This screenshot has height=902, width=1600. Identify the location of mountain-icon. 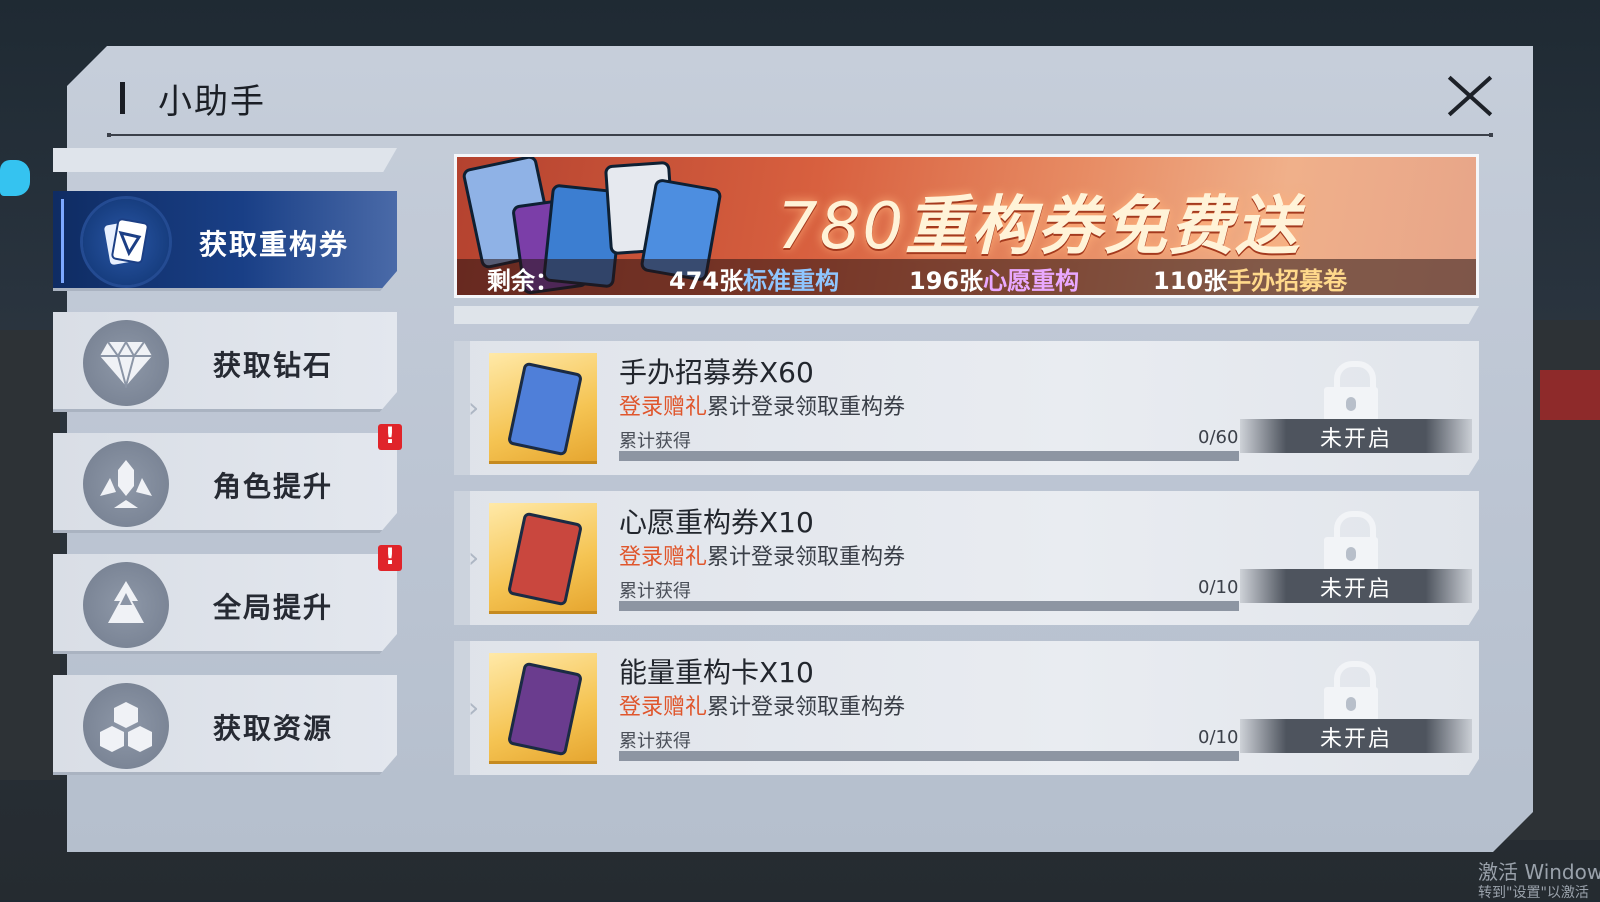
(126, 605).